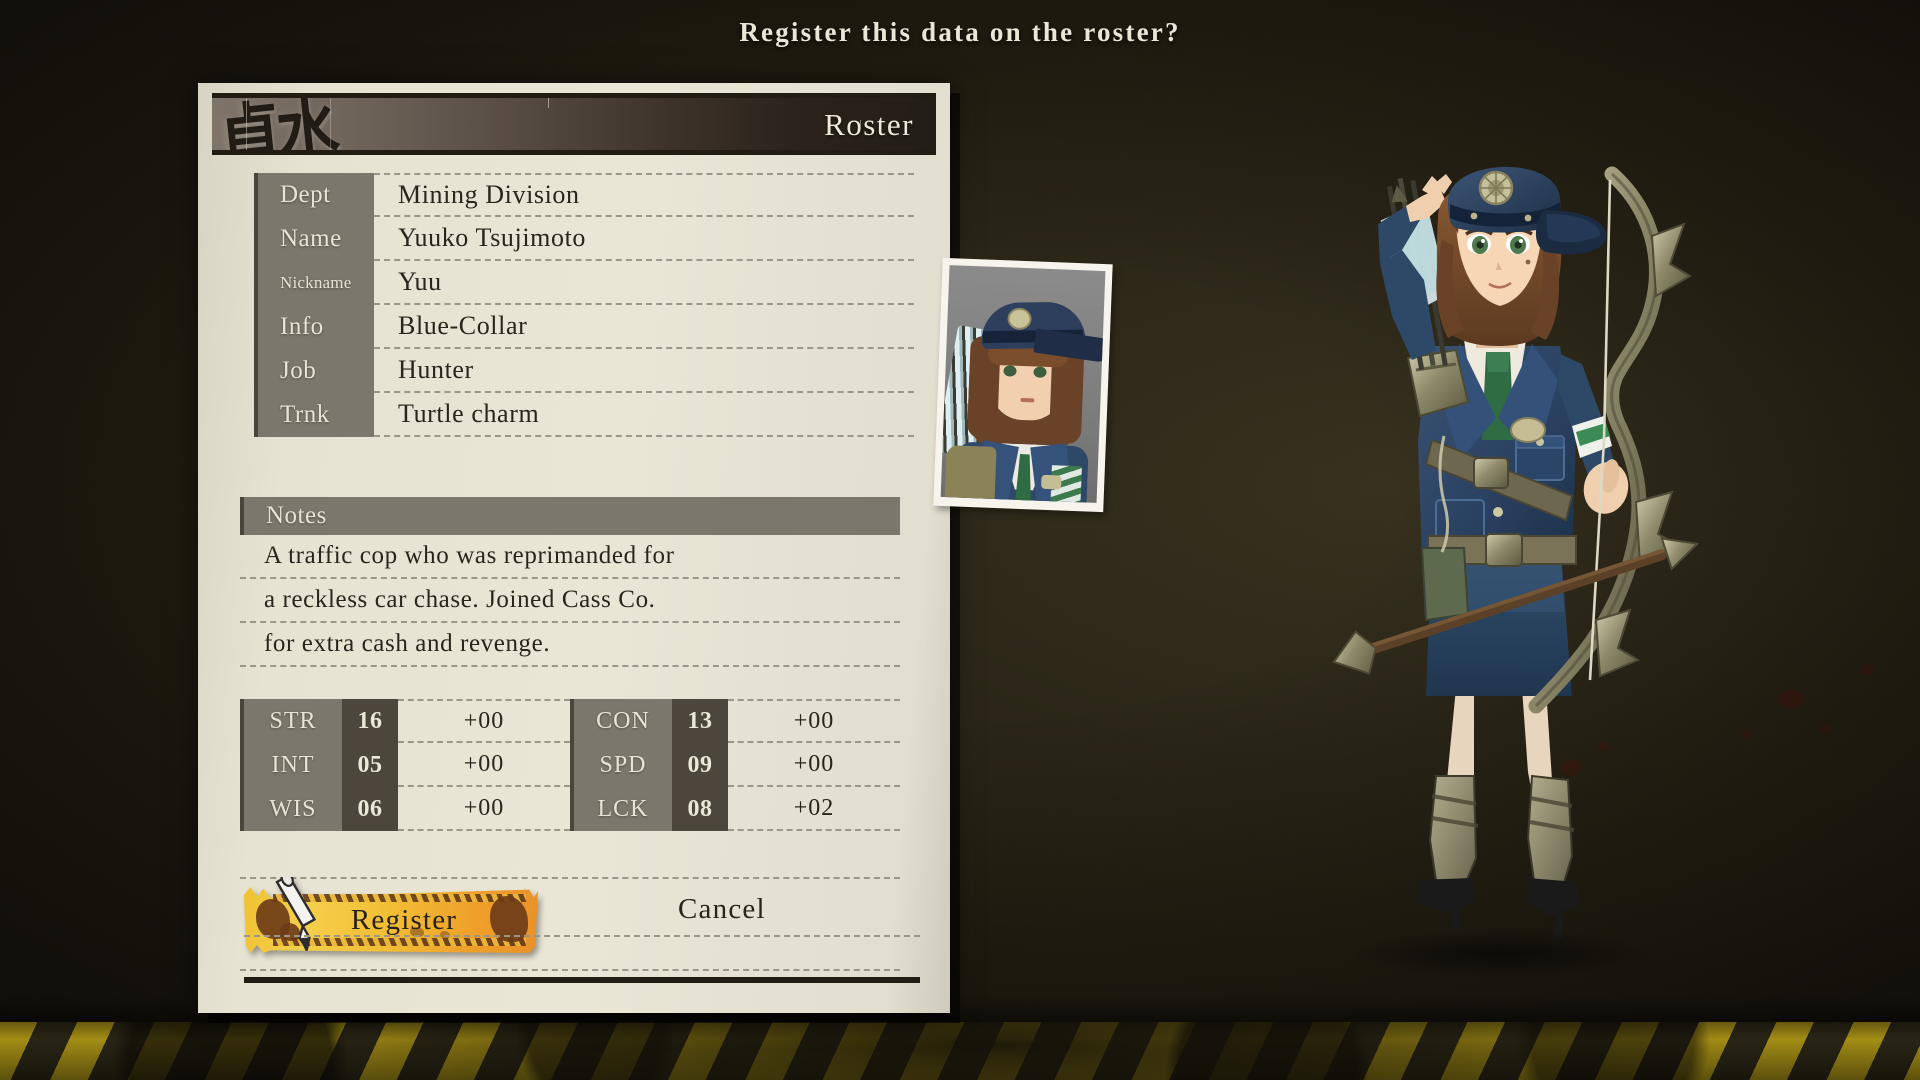 The height and width of the screenshot is (1080, 1920). Describe the element at coordinates (370, 809) in the screenshot. I see `stat-value: 06` at that location.